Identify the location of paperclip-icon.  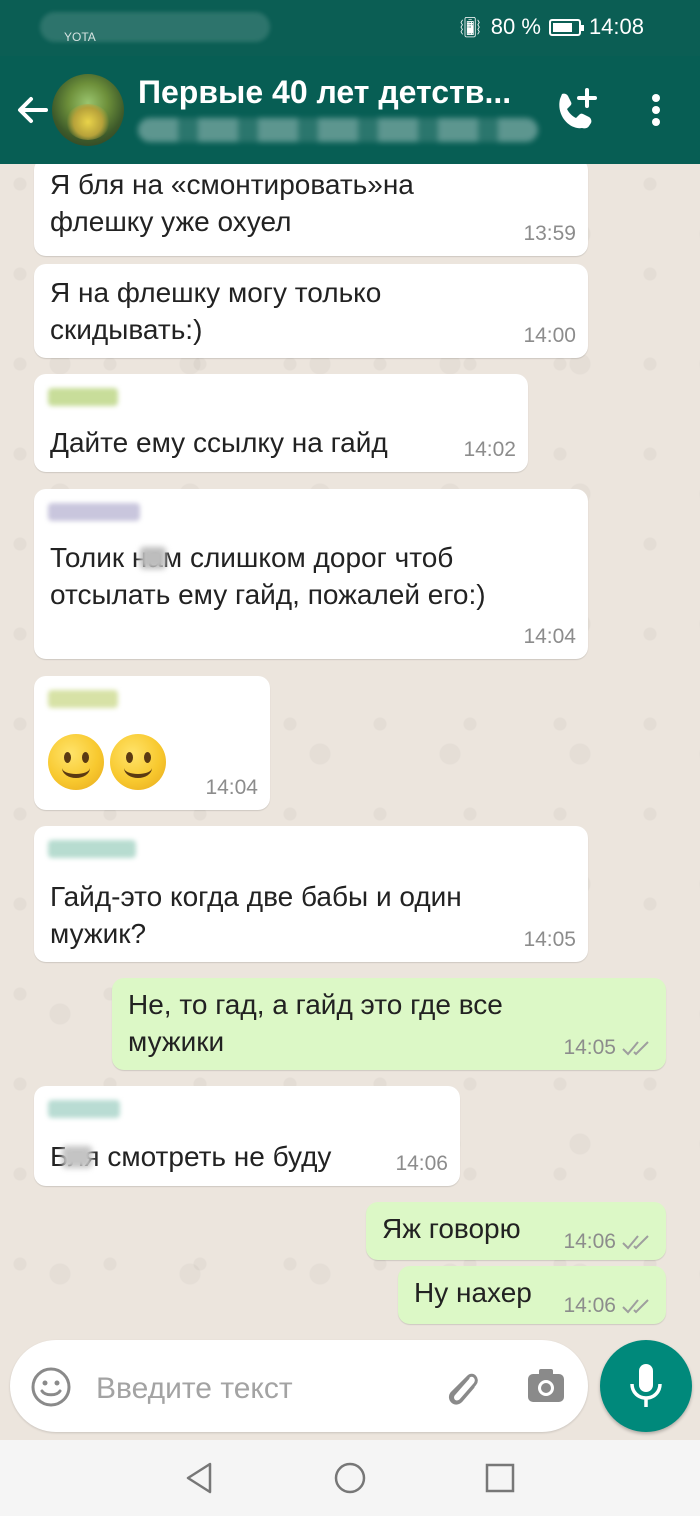
(461, 1387).